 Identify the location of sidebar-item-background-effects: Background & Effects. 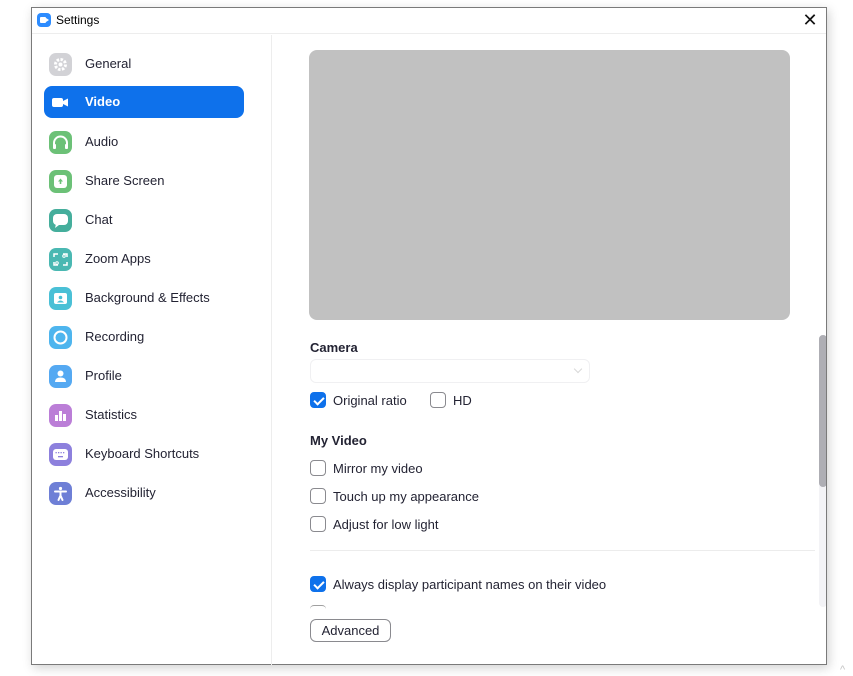
(144, 298).